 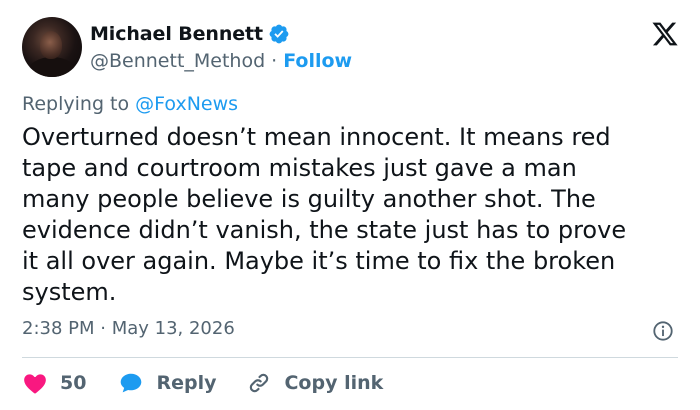 I want to click on author-handle: @Bennett_Method, so click(x=177, y=61).